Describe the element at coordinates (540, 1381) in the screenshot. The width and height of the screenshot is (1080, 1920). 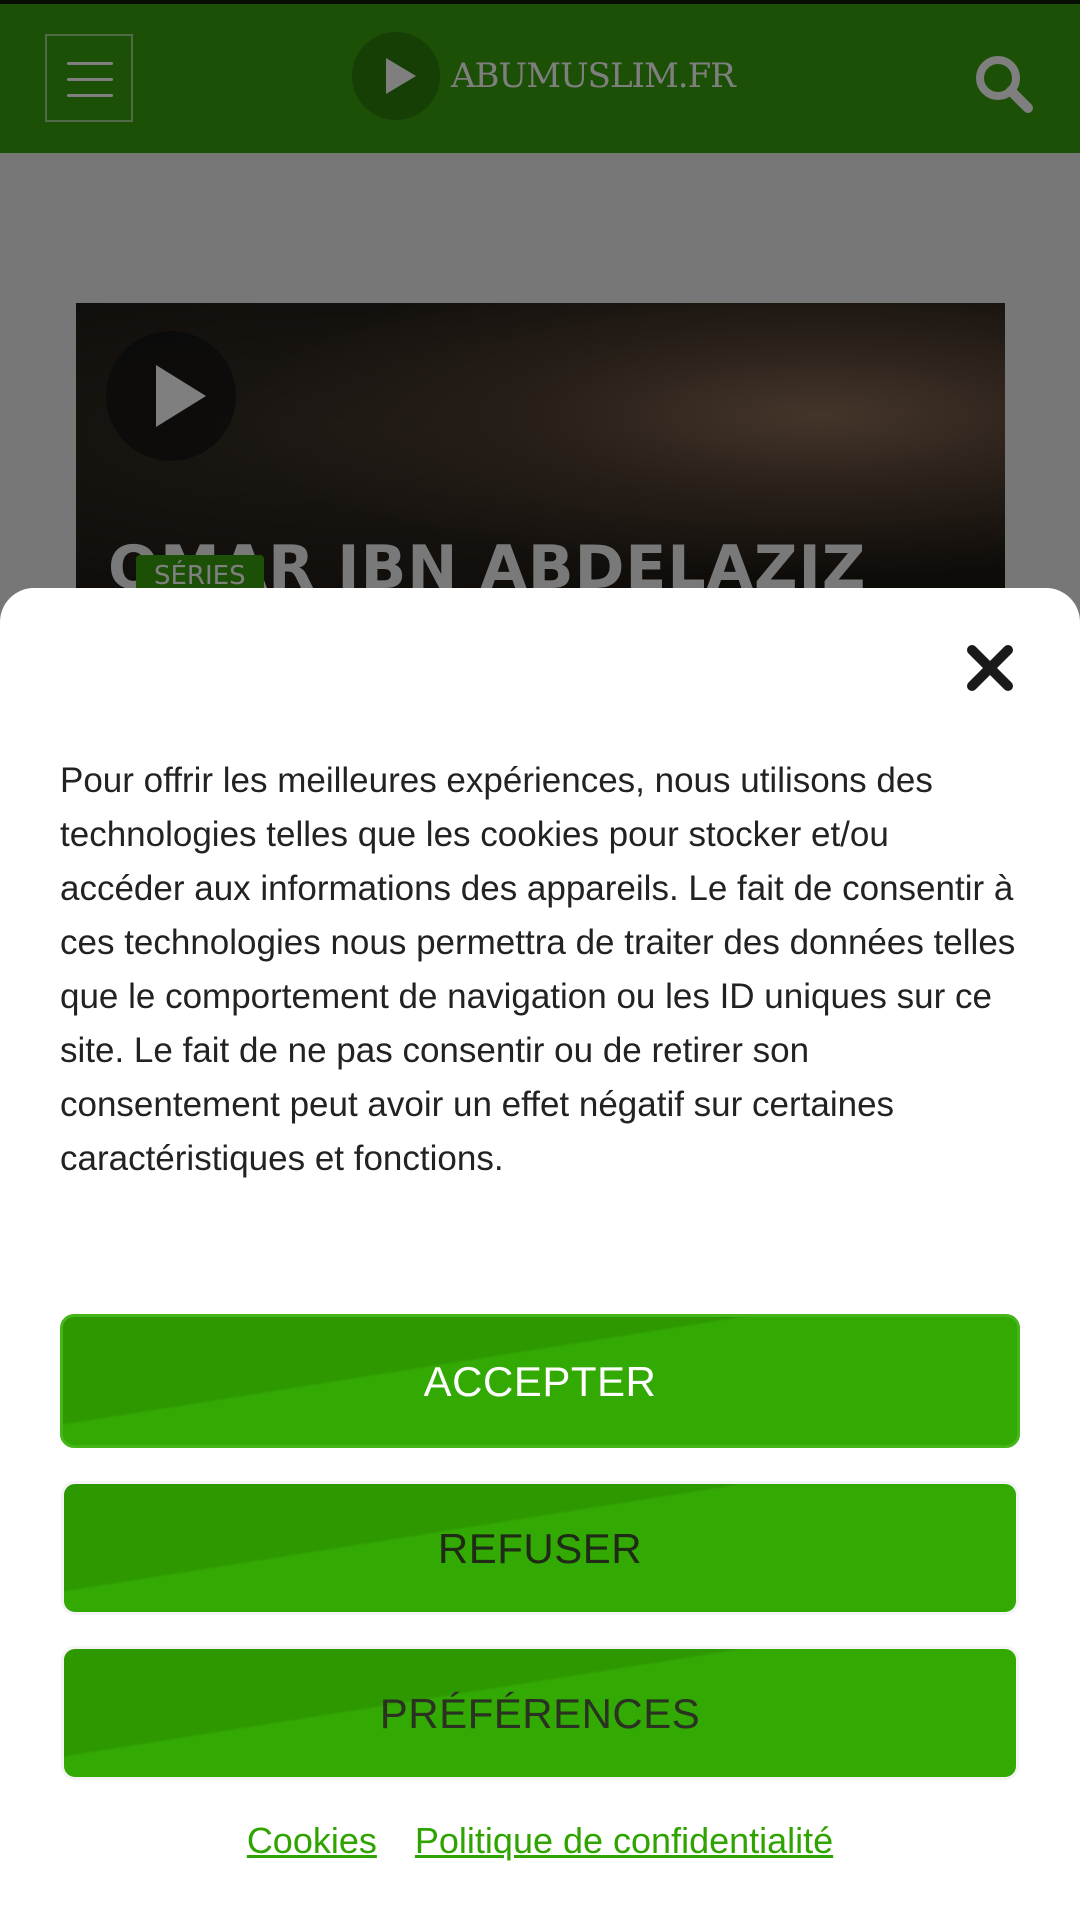
I see `accept-button: ACCEPTER` at that location.